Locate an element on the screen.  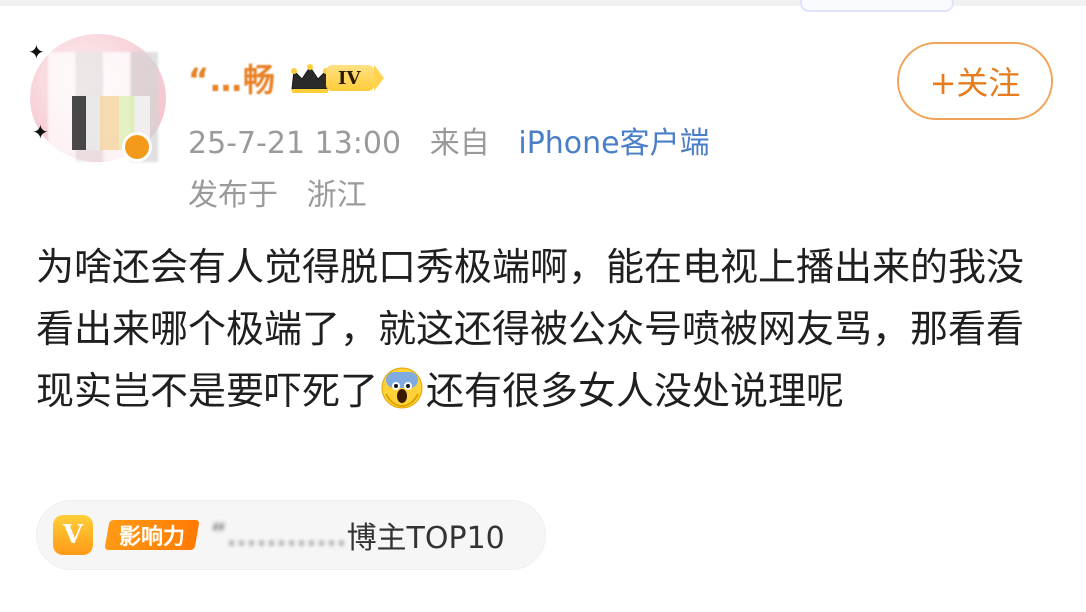
avatar: ✦ ✦ is located at coordinates (97, 98).